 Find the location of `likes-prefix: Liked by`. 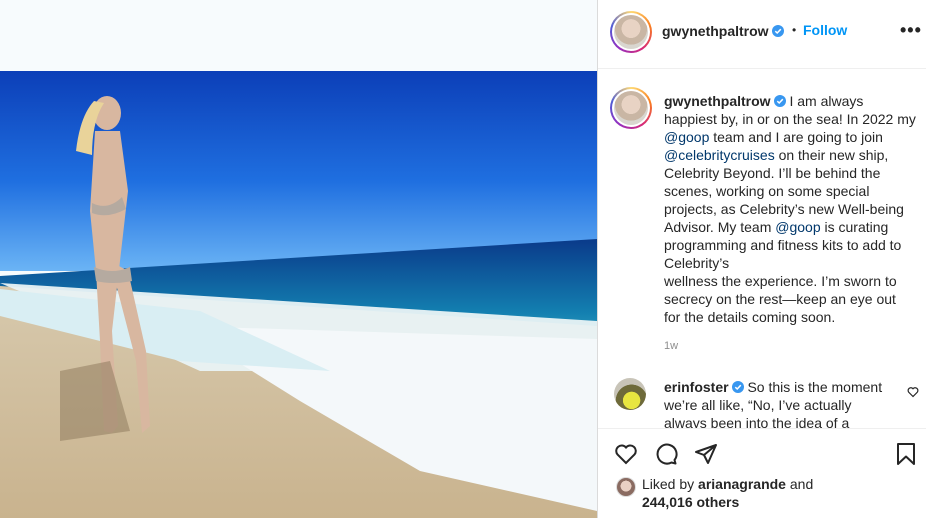

likes-prefix: Liked by is located at coordinates (670, 484).